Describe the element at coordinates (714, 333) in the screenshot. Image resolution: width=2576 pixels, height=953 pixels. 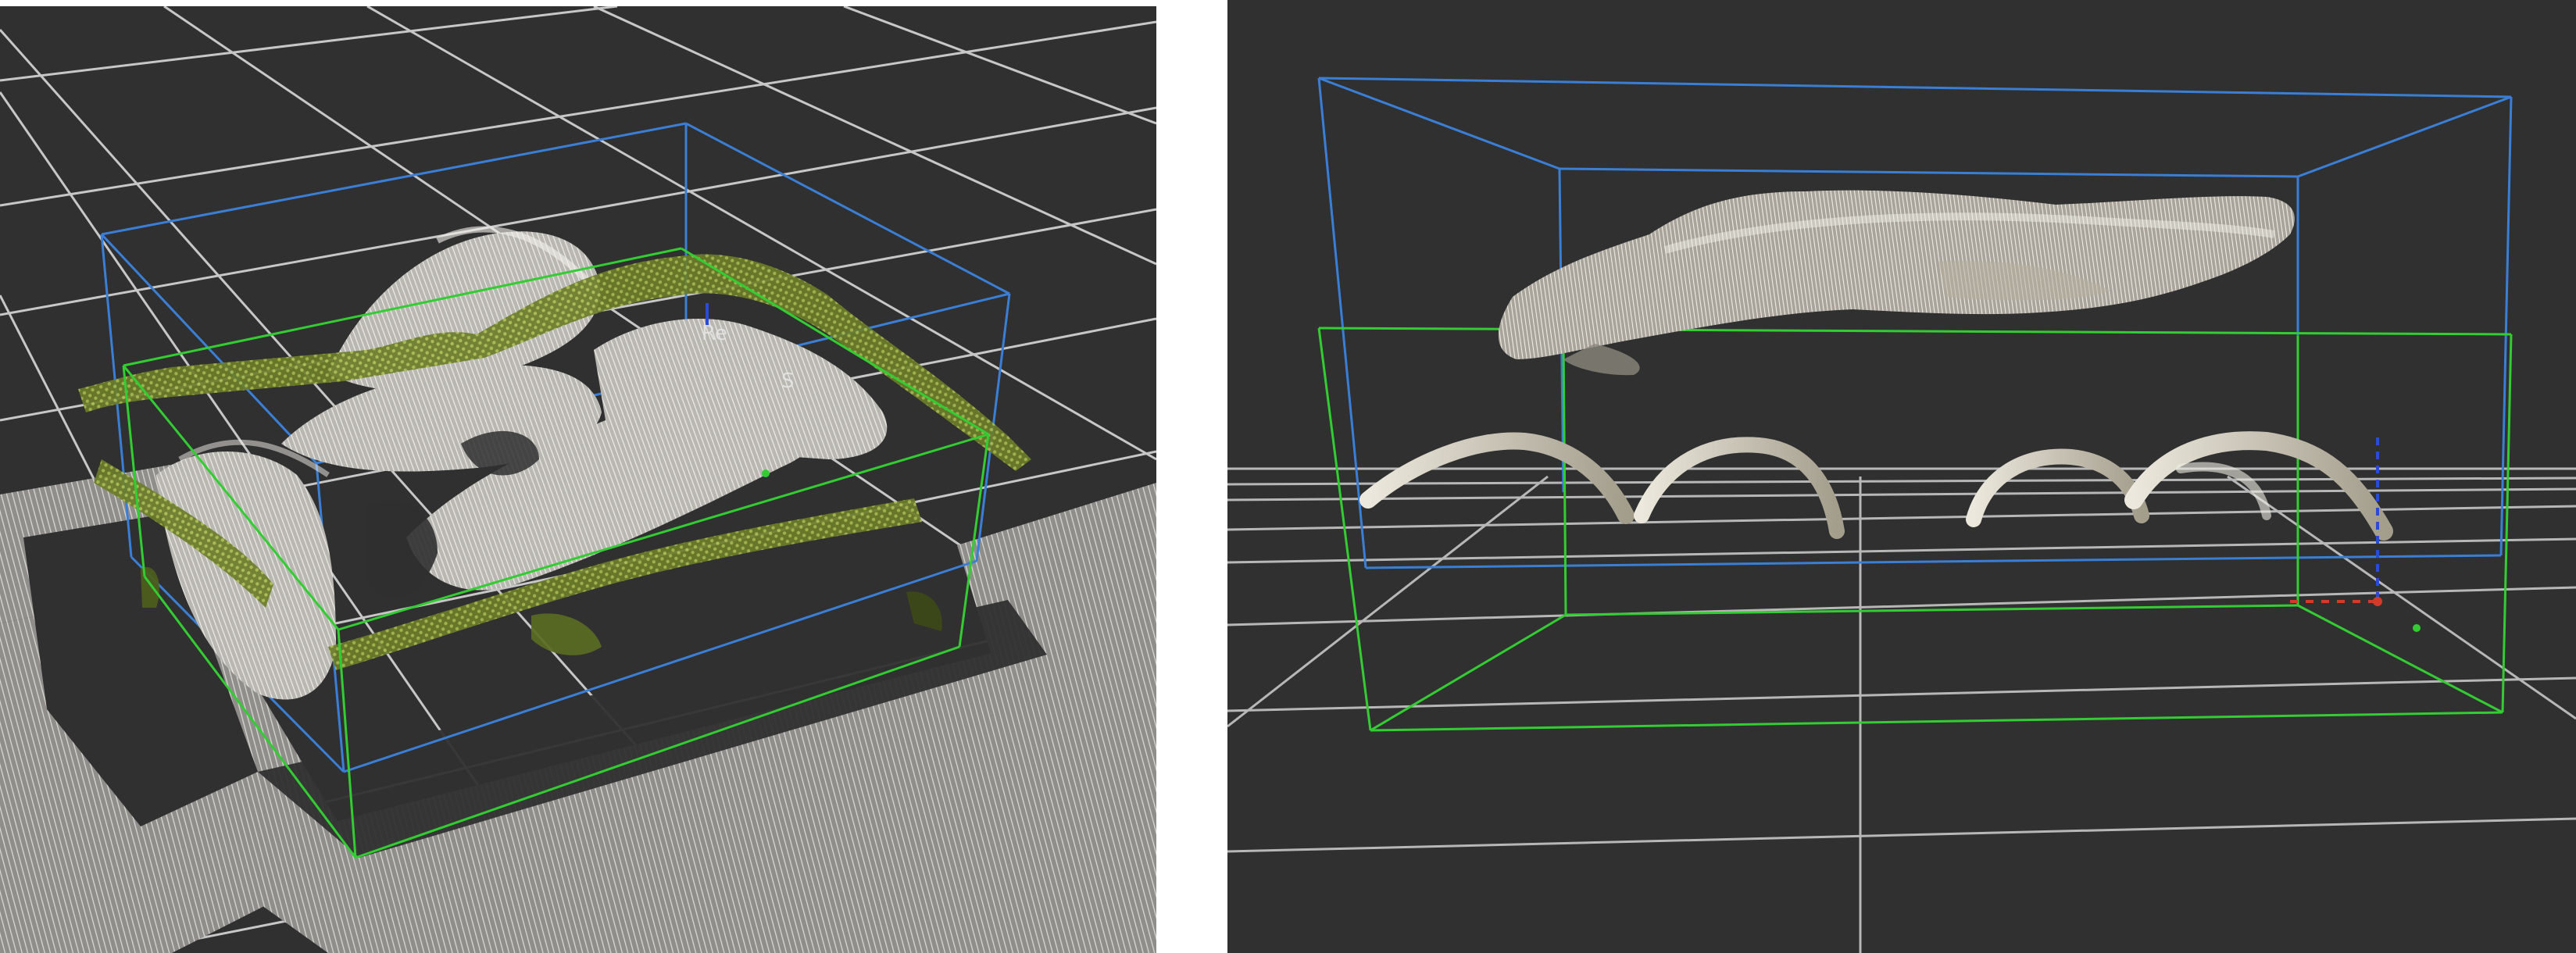
I see `frame-label: Re` at that location.